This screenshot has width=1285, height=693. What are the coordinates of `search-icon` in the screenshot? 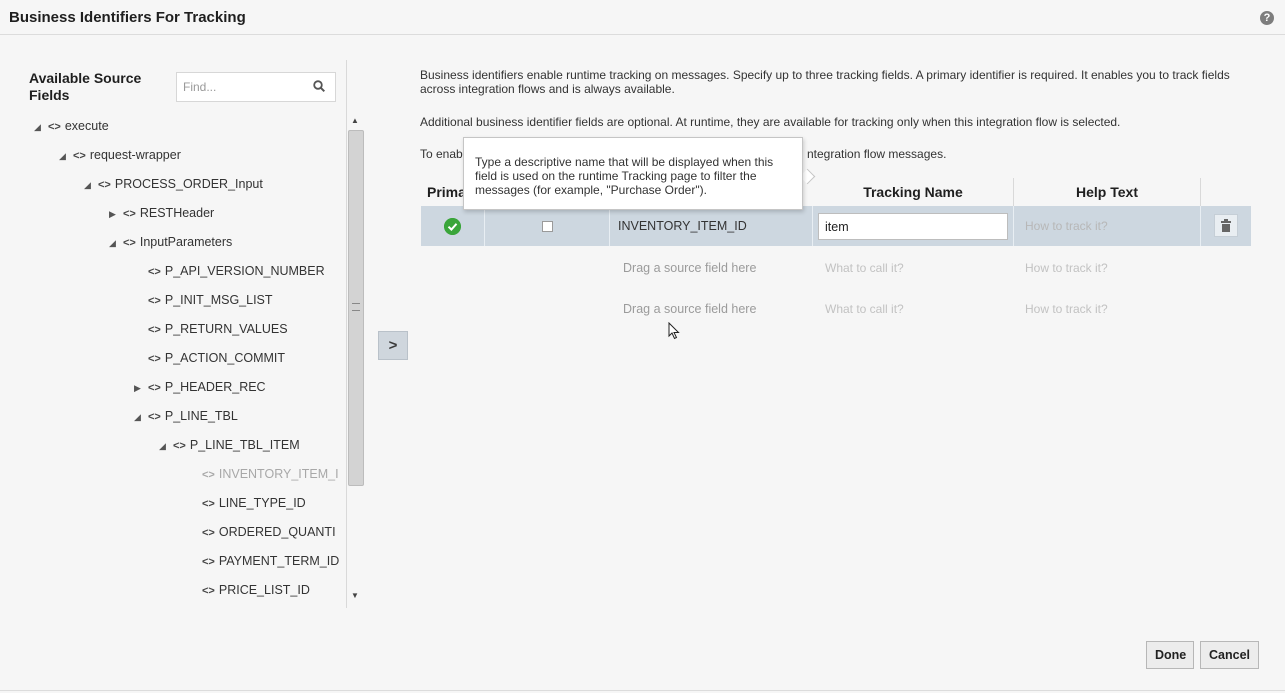 It's located at (319, 86).